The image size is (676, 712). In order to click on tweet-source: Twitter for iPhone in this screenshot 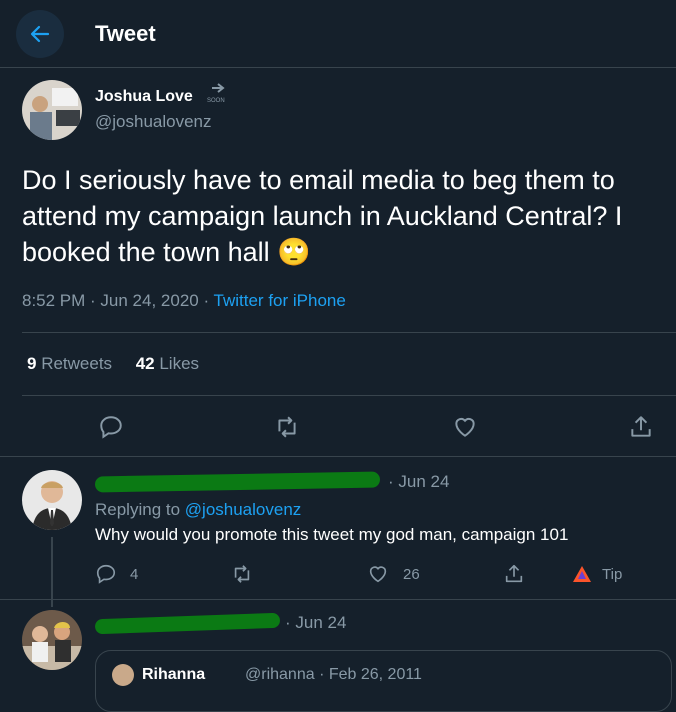, I will do `click(280, 300)`.